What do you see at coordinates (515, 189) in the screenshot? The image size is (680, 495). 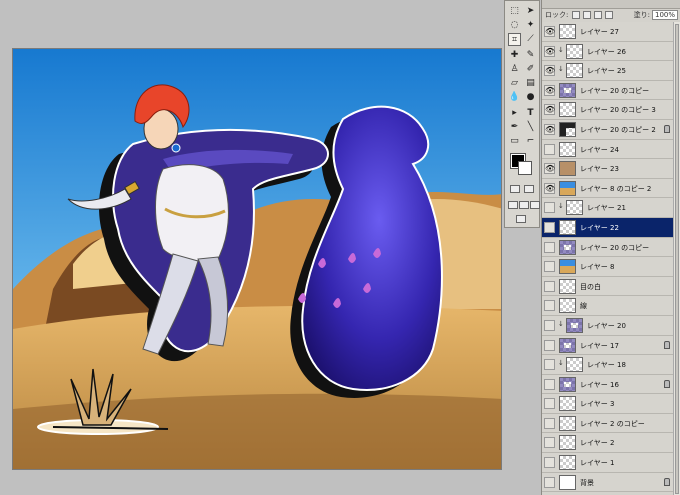 I see `standard-mode-icon` at bounding box center [515, 189].